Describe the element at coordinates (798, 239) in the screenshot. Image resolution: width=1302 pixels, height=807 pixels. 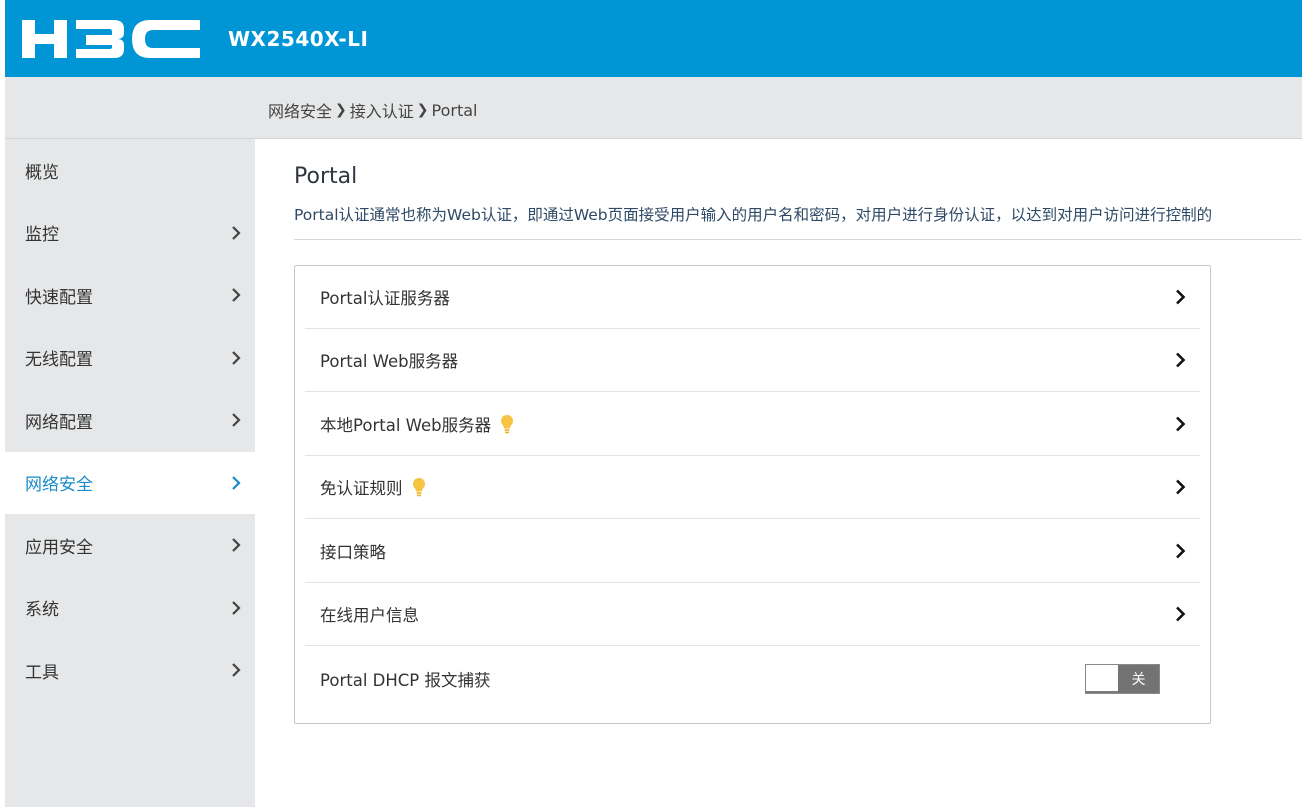
I see `divider` at that location.